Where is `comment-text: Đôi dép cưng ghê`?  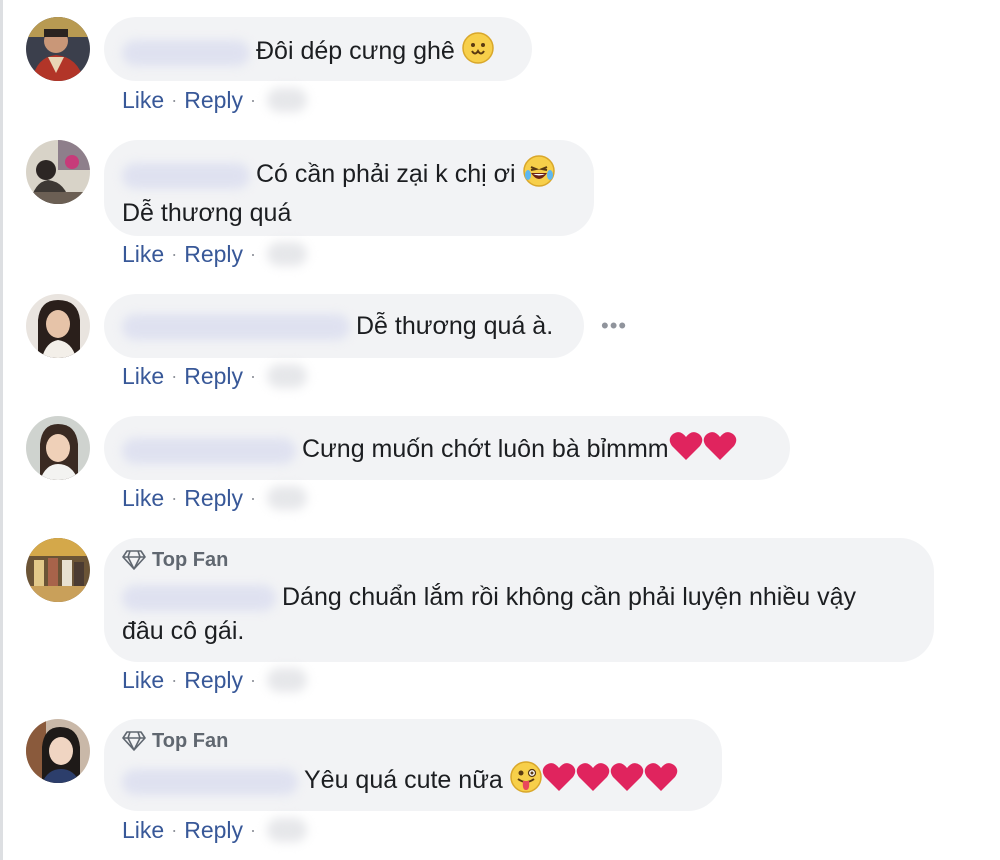
comment-text: Đôi dép cưng ghê is located at coordinates (355, 51).